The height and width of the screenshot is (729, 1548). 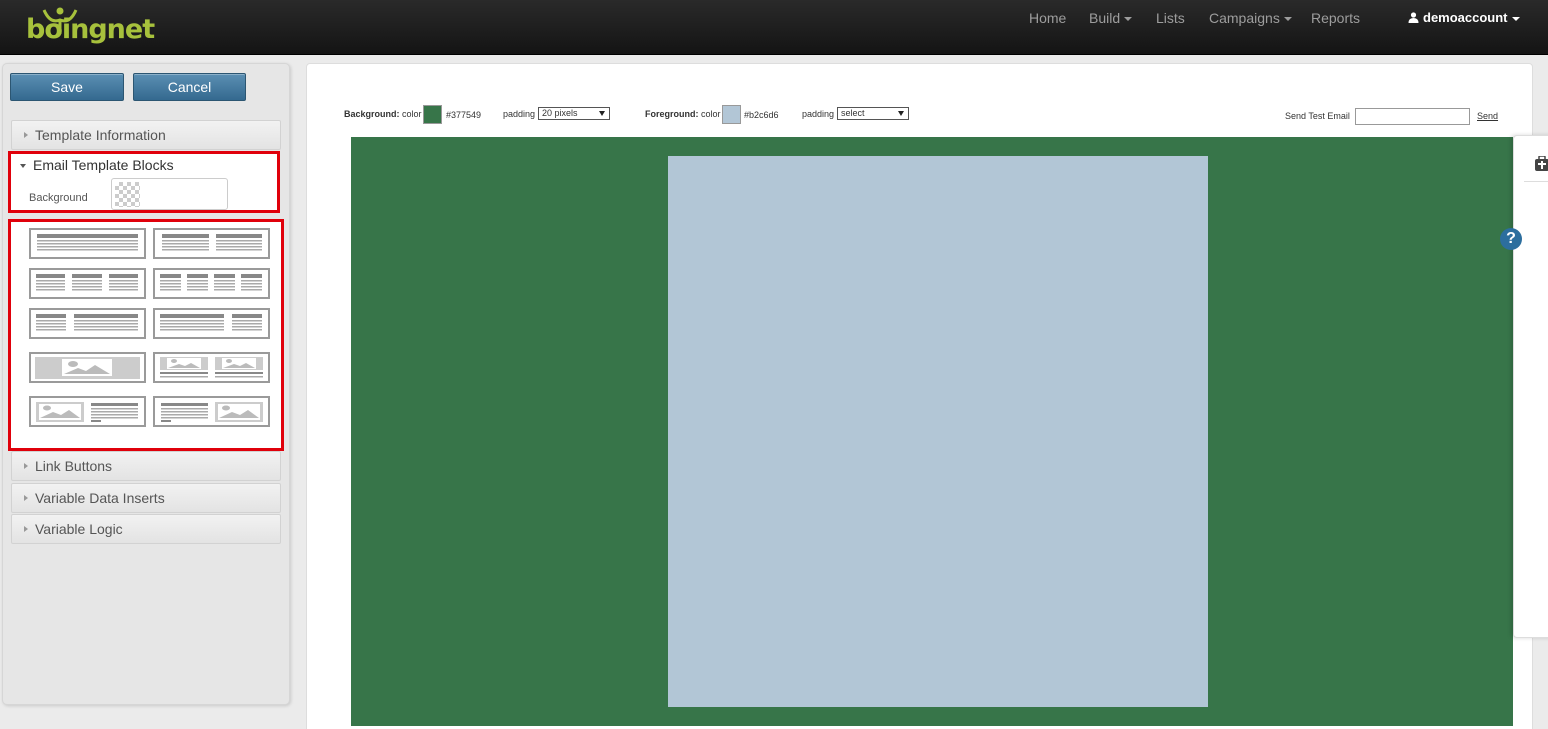 I want to click on text-left-image-right-icon, so click(x=212, y=412).